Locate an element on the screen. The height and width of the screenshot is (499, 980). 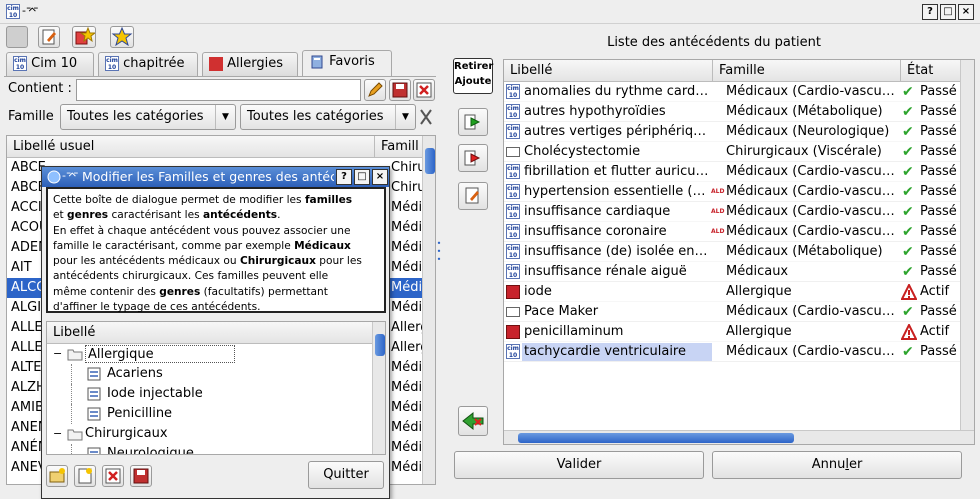
famille-combo-1: Toutes les catégories ▼ is located at coordinates (148, 117).